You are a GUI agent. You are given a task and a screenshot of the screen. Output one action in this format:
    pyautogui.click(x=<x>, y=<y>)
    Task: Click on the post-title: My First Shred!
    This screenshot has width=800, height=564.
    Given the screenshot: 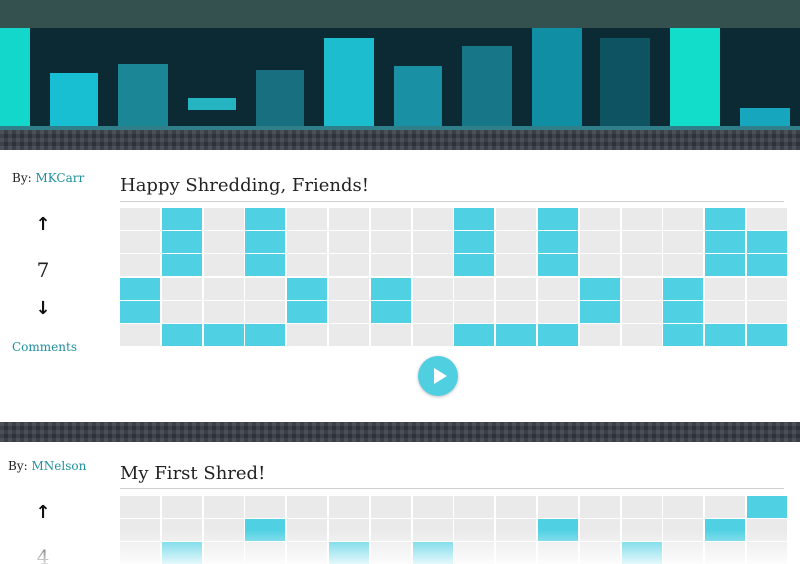 What is the action you would take?
    pyautogui.click(x=192, y=473)
    